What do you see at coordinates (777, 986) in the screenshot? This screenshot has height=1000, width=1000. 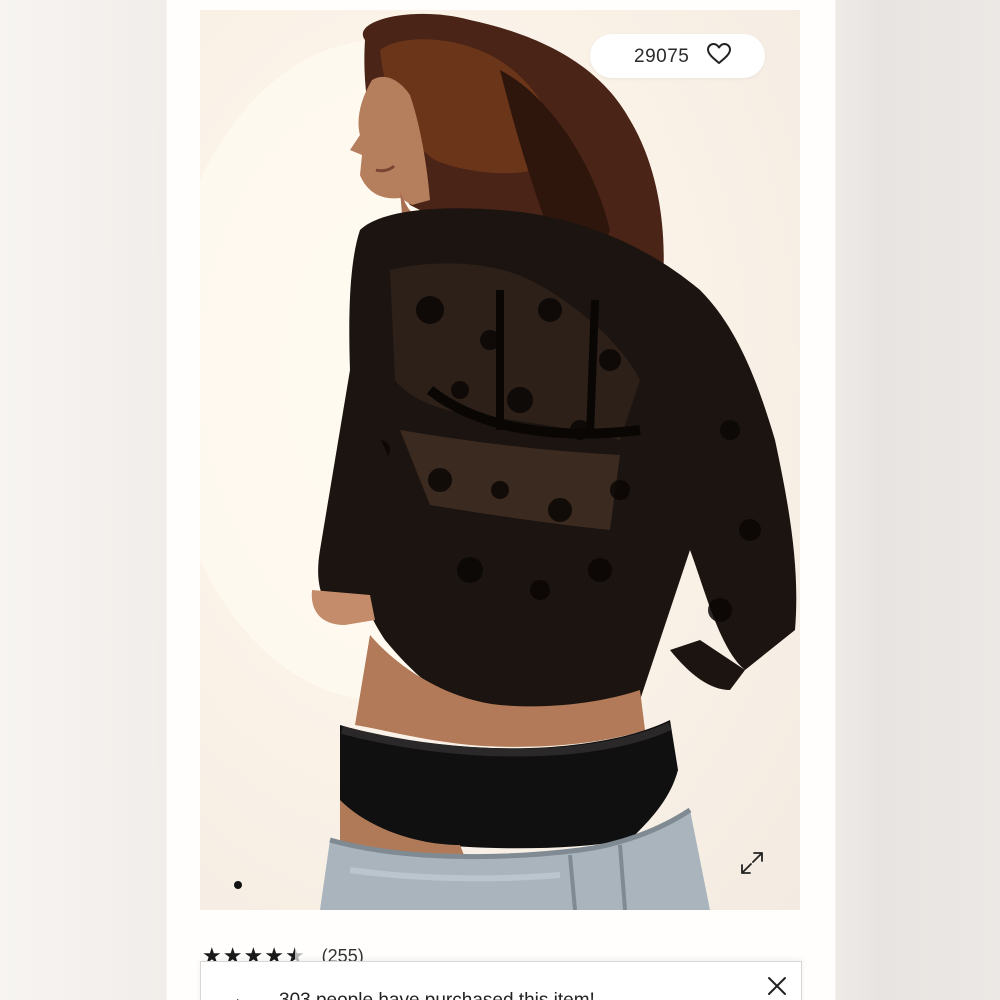 I see `close-icon` at bounding box center [777, 986].